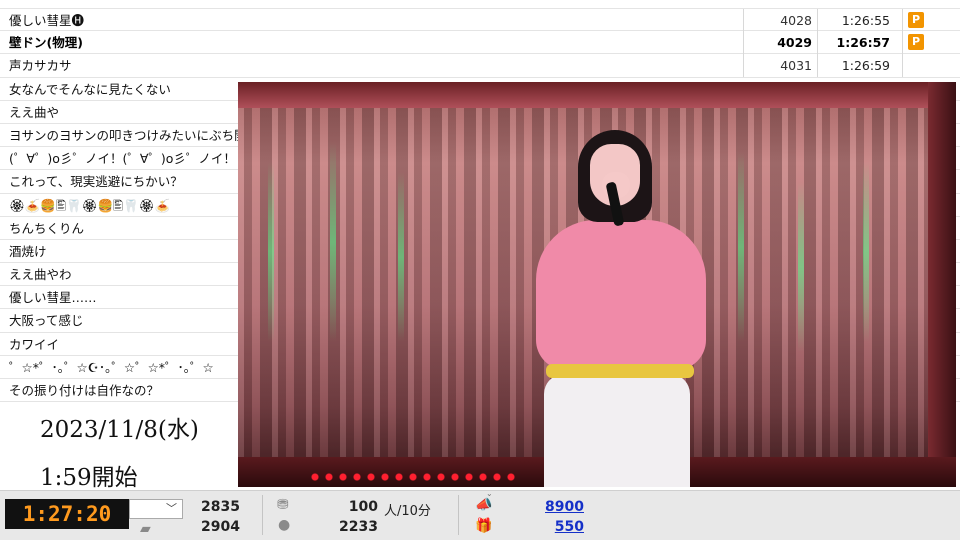 The width and height of the screenshot is (960, 540). Describe the element at coordinates (552, 507) in the screenshot. I see `ad-points-link: 8900` at that location.